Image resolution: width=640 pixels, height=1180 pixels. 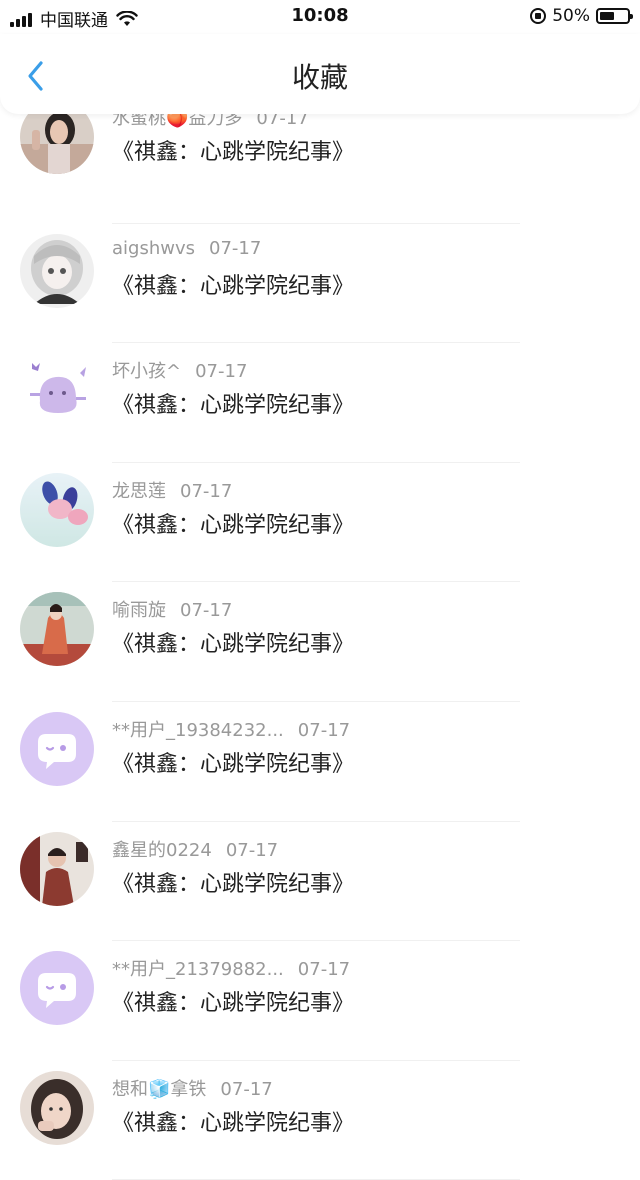 I want to click on item-meta: 鑫星的0224 07-17, so click(x=195, y=849).